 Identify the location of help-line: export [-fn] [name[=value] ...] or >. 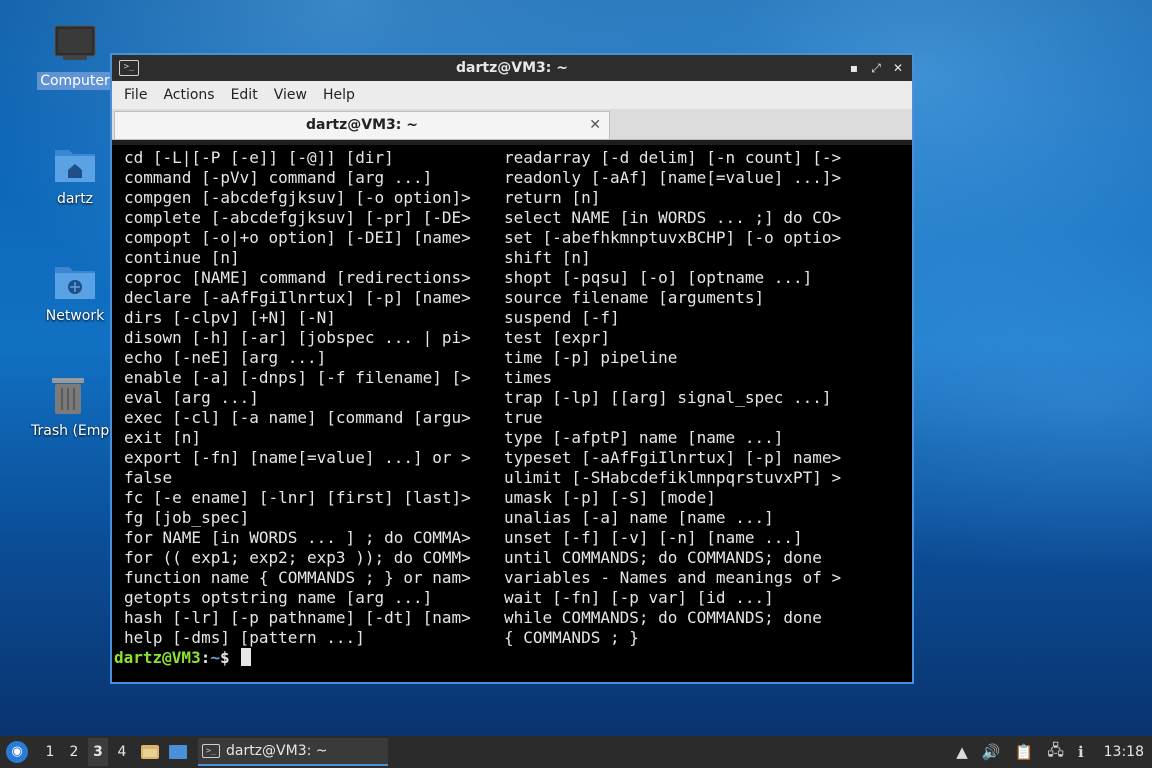
(297, 457).